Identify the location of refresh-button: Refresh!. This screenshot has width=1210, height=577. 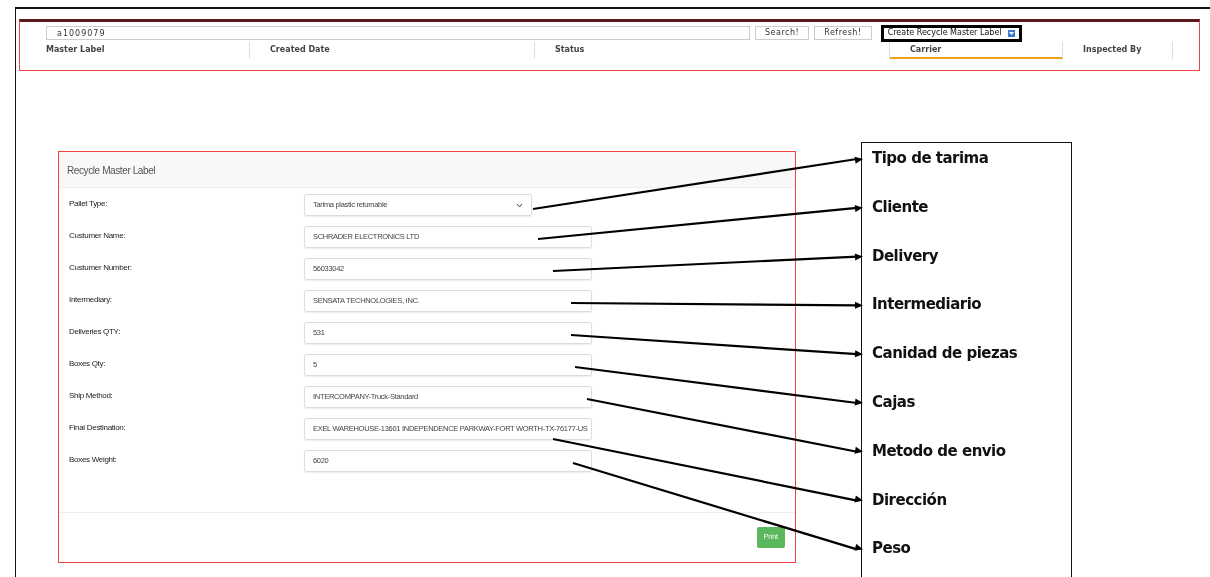
(843, 33).